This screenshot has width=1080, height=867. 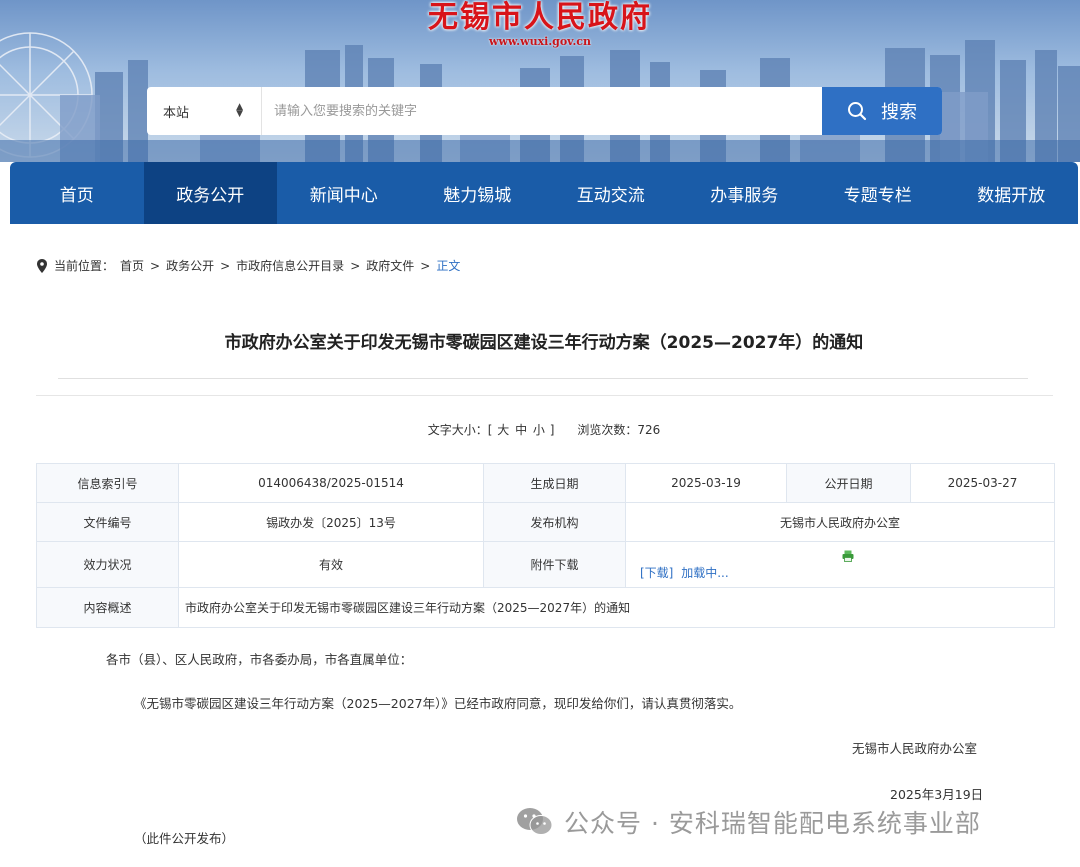 What do you see at coordinates (915, 748) in the screenshot?
I see `signature: 无锡市人民政府办公室` at bounding box center [915, 748].